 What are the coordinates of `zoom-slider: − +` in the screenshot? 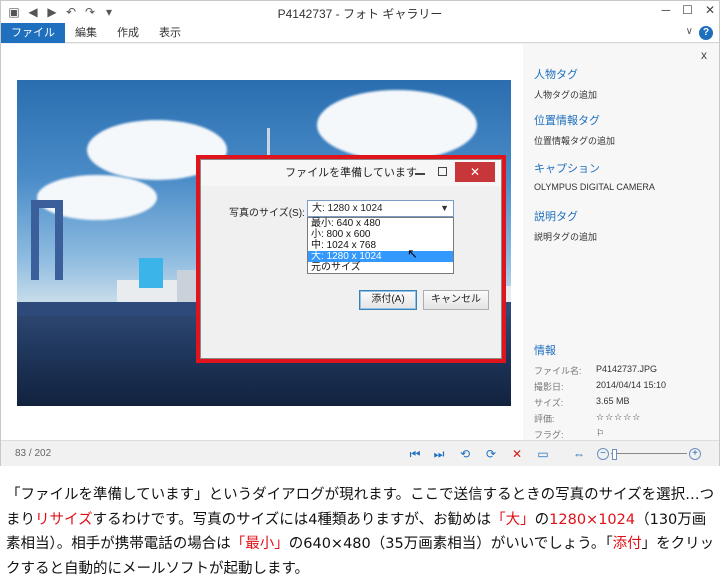 It's located at (649, 454).